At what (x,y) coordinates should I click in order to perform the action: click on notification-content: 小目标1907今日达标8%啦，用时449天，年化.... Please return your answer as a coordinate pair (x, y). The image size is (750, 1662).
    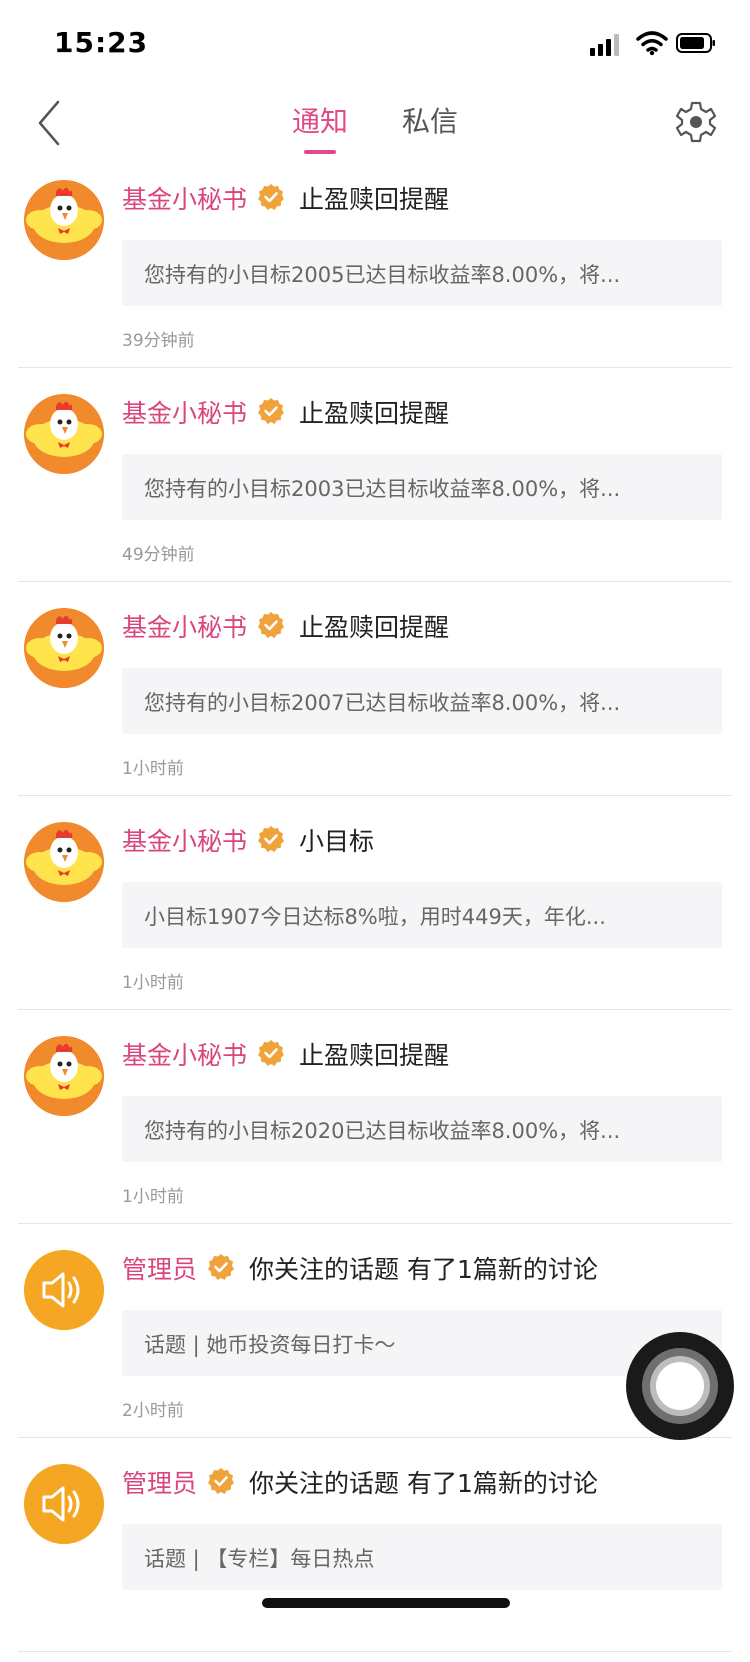
    Looking at the image, I should click on (375, 917).